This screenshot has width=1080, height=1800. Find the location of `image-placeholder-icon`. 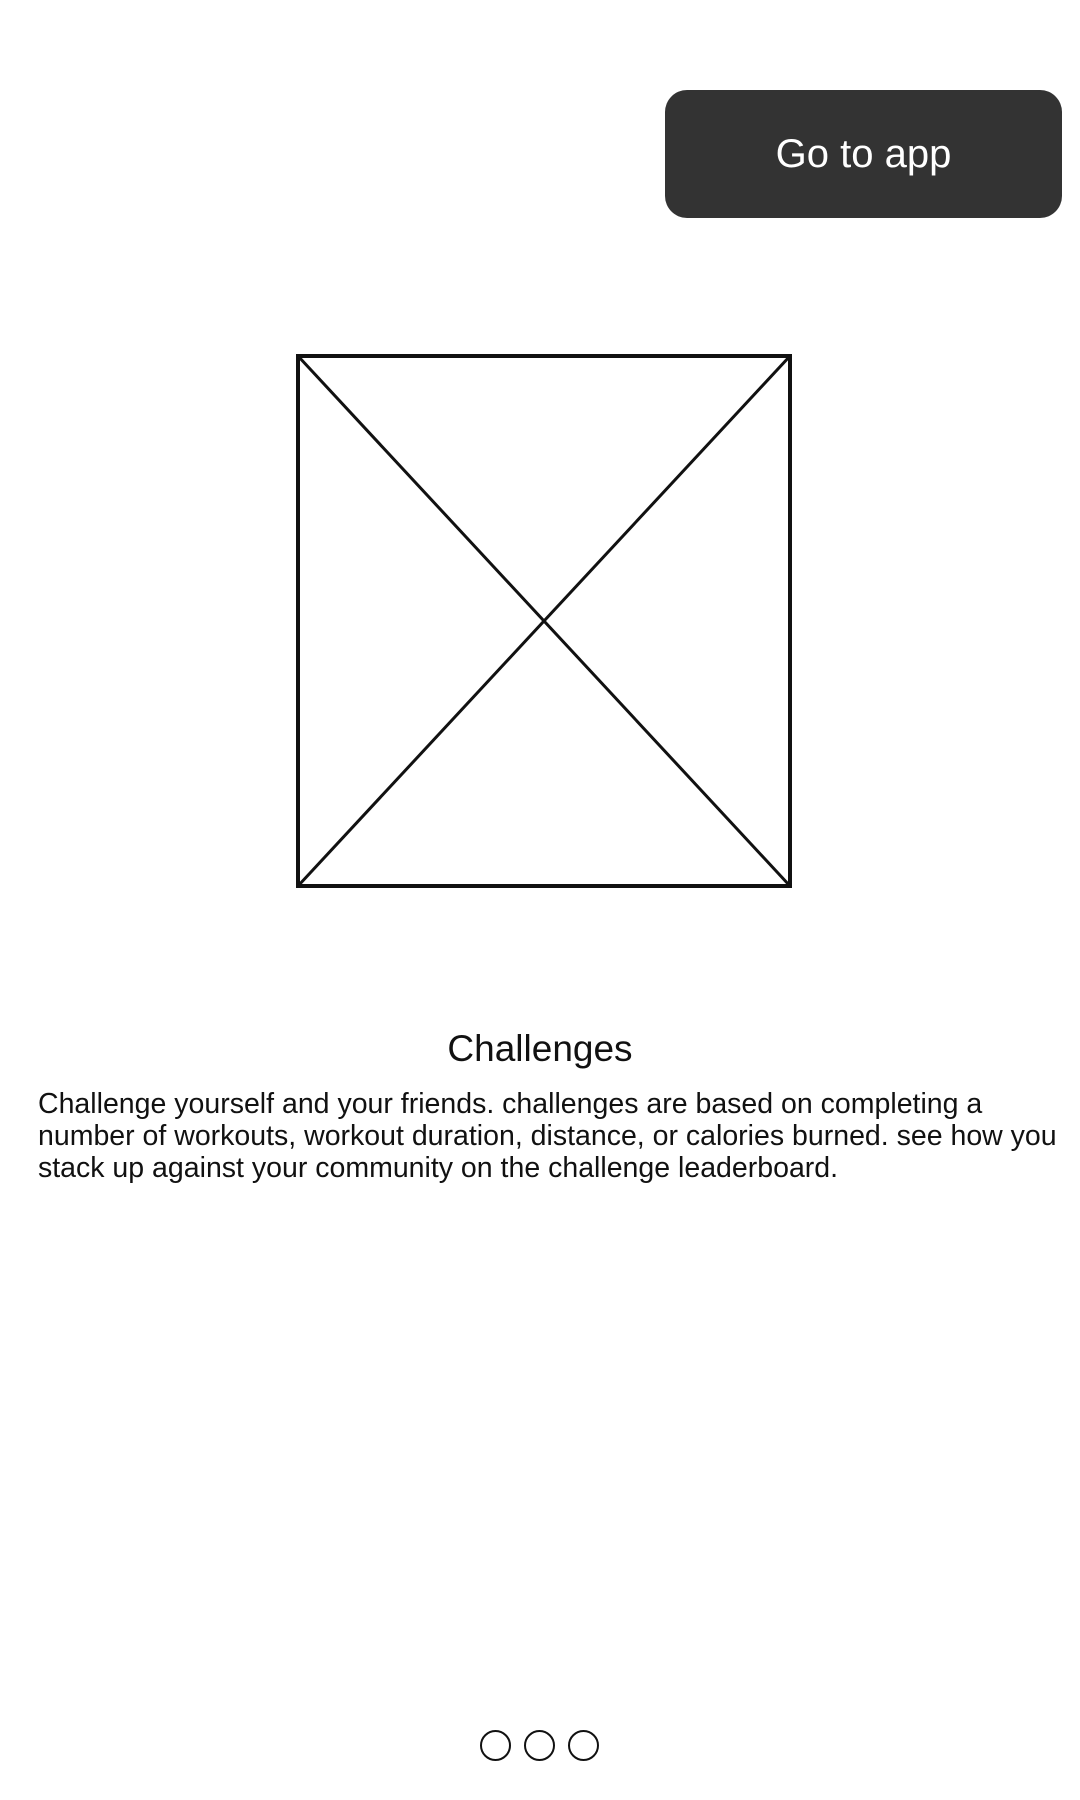

image-placeholder-icon is located at coordinates (544, 621).